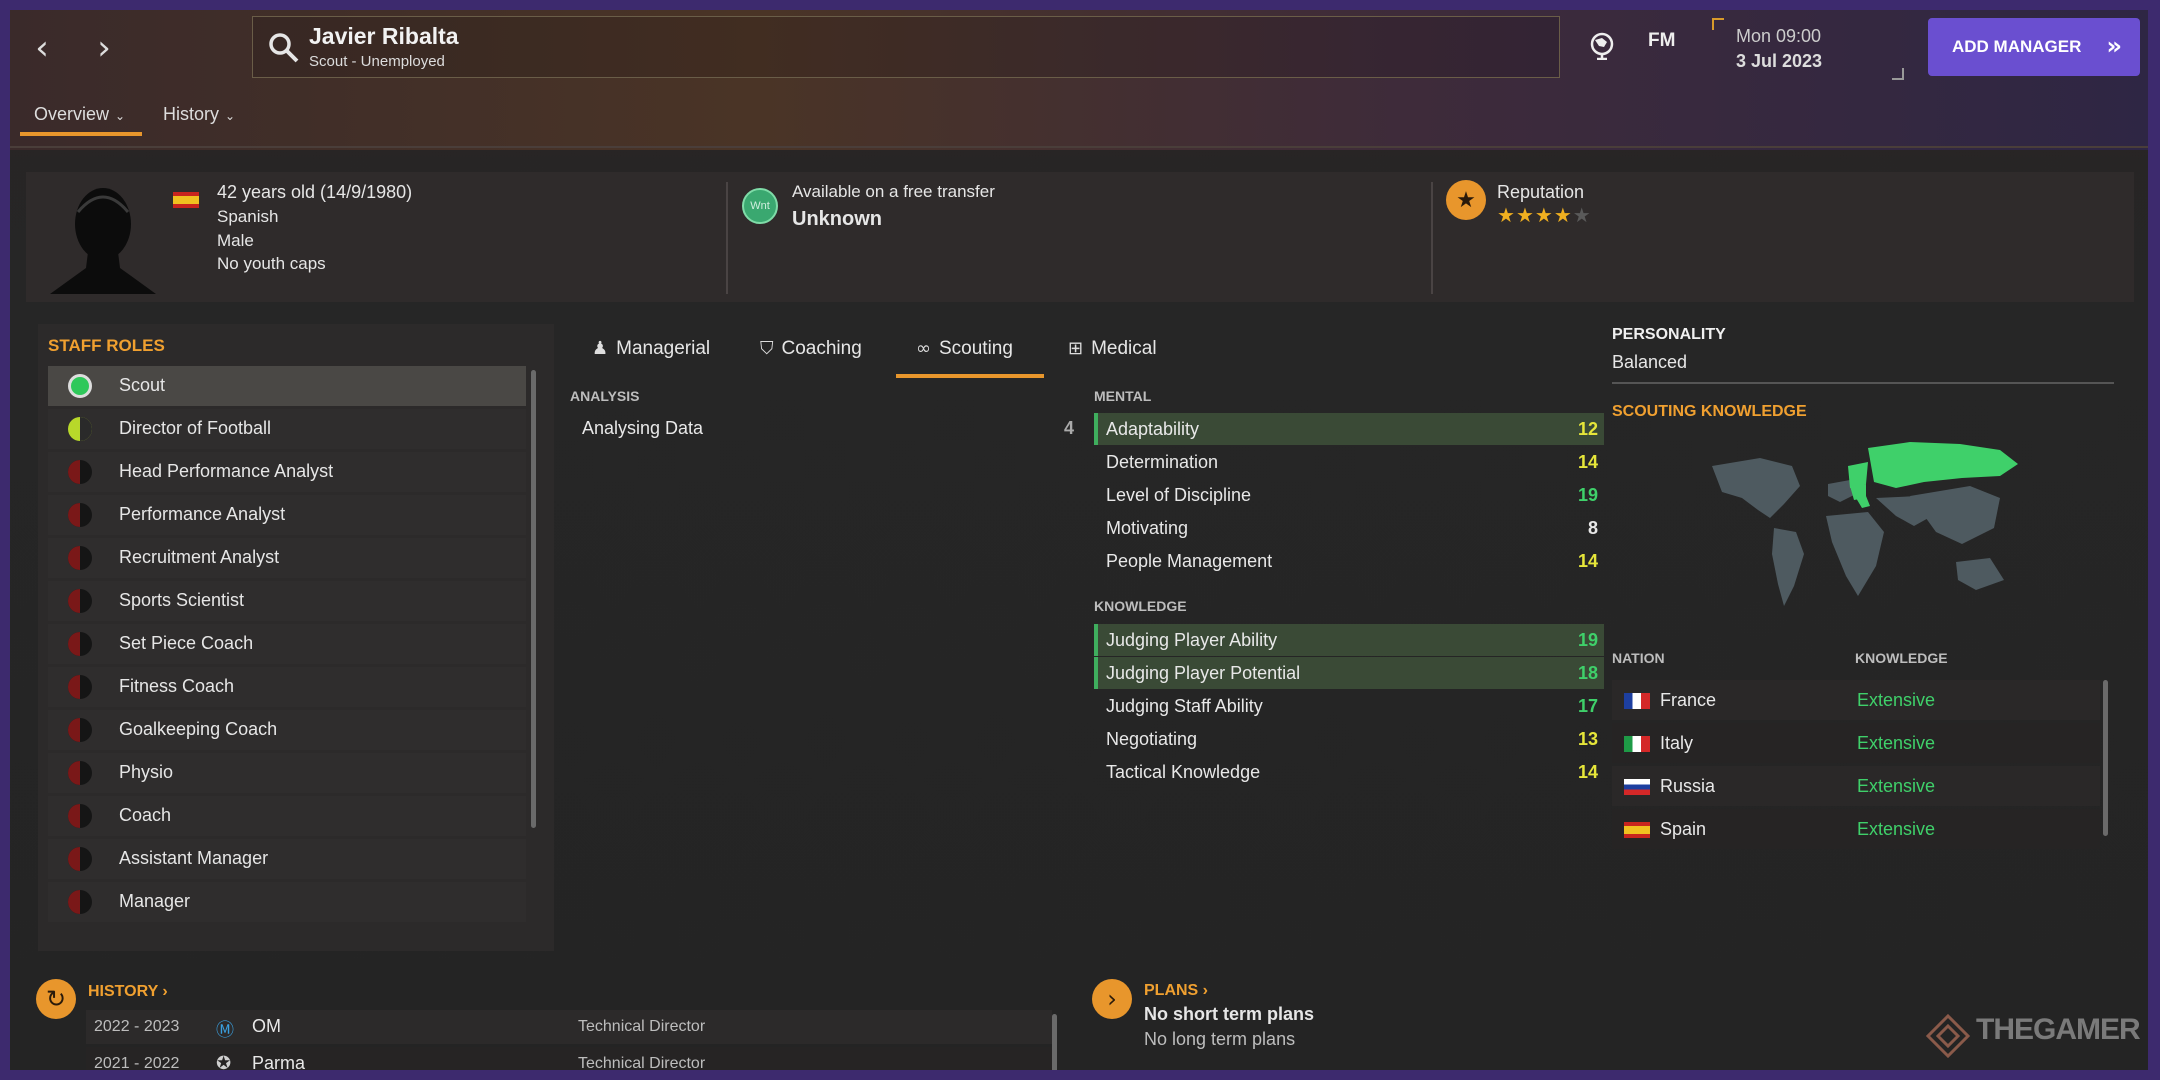 This screenshot has width=2160, height=1080. I want to click on age-text: 42 years old (14/9/1980), so click(315, 192).